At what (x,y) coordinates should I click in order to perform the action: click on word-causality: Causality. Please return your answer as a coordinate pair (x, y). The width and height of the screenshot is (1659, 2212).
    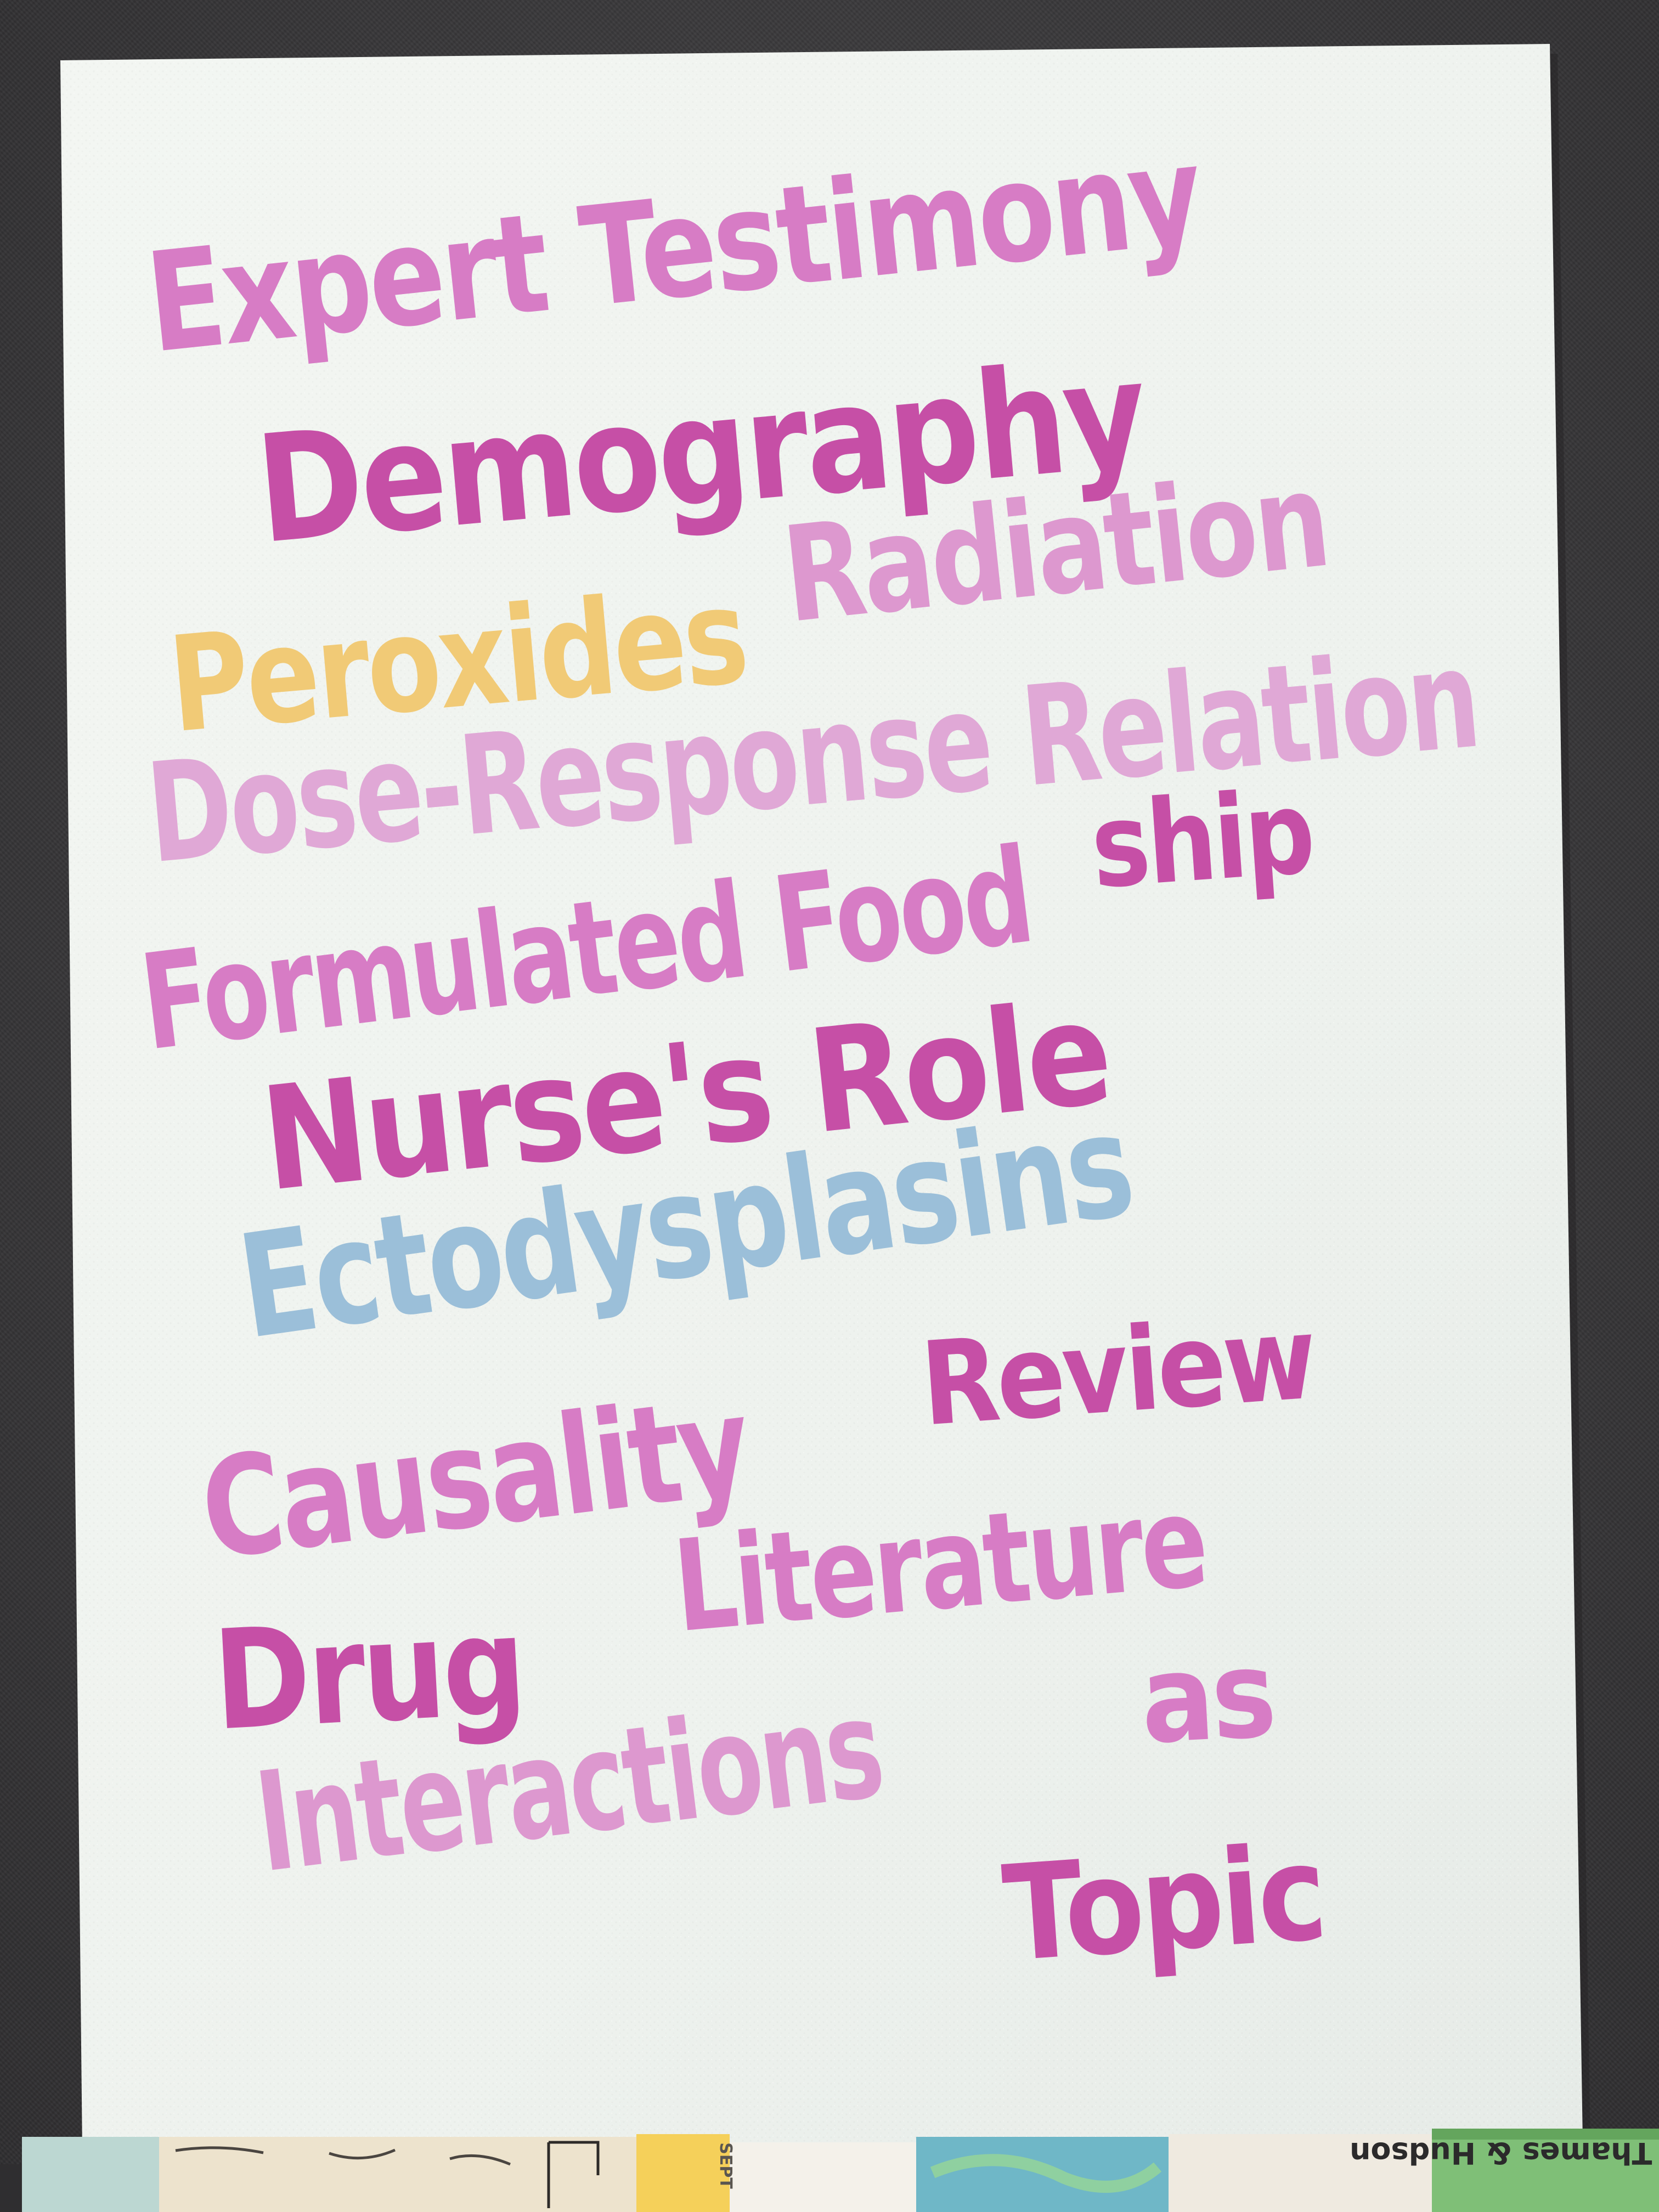
    Looking at the image, I should click on (475, 1477).